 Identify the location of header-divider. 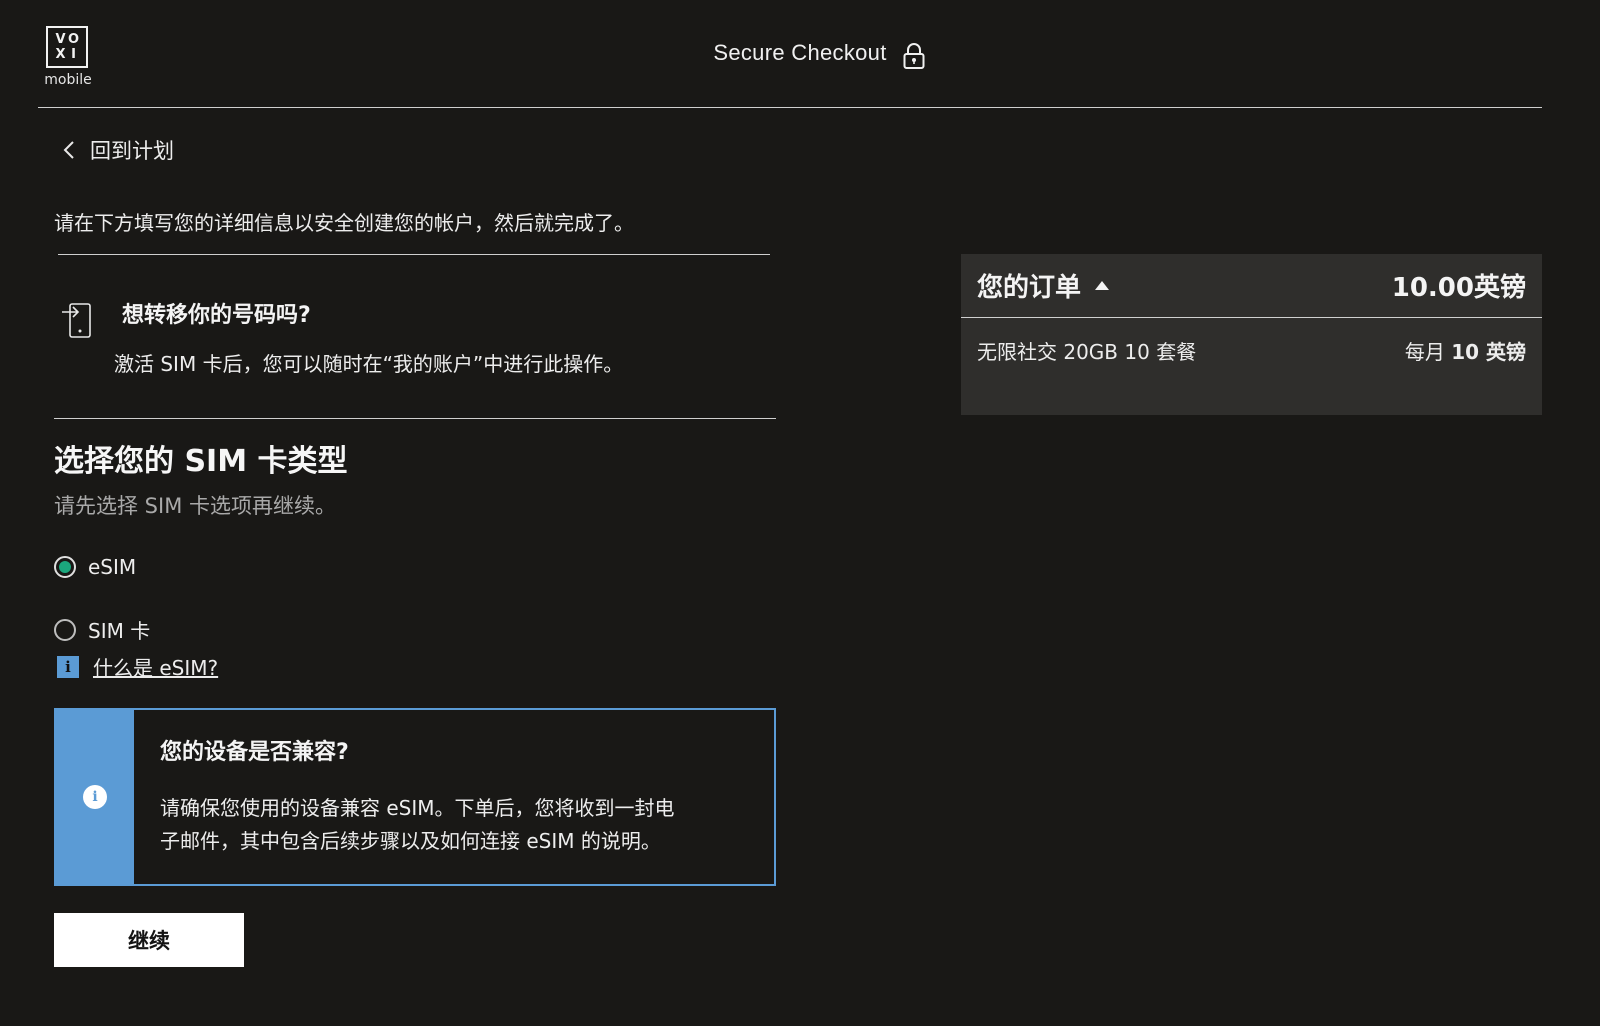
(790, 107).